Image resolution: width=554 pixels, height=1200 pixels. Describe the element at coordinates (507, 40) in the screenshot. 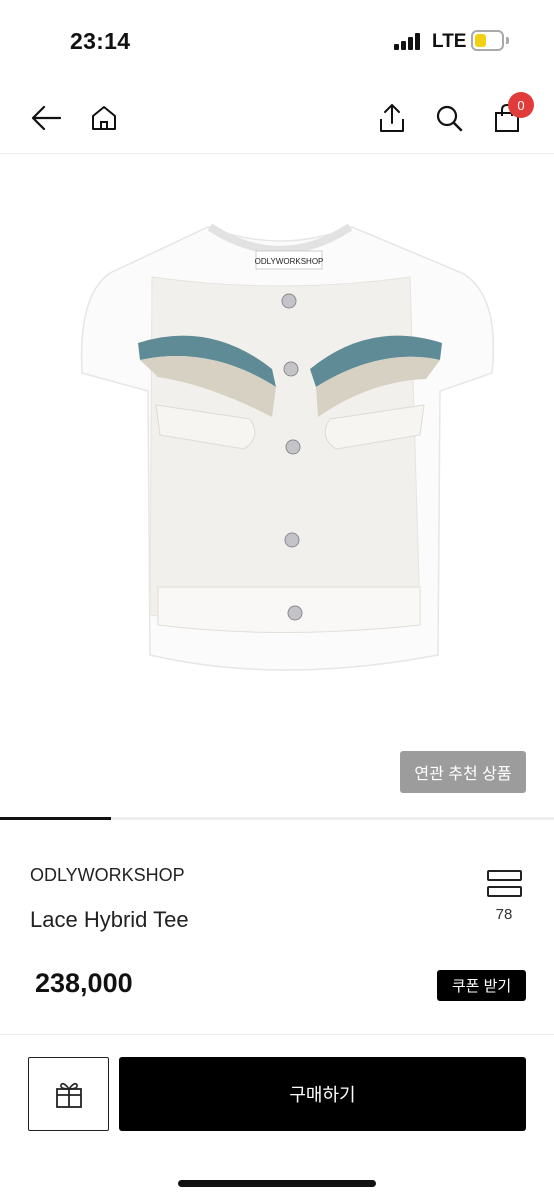

I see `battery-tip` at that location.